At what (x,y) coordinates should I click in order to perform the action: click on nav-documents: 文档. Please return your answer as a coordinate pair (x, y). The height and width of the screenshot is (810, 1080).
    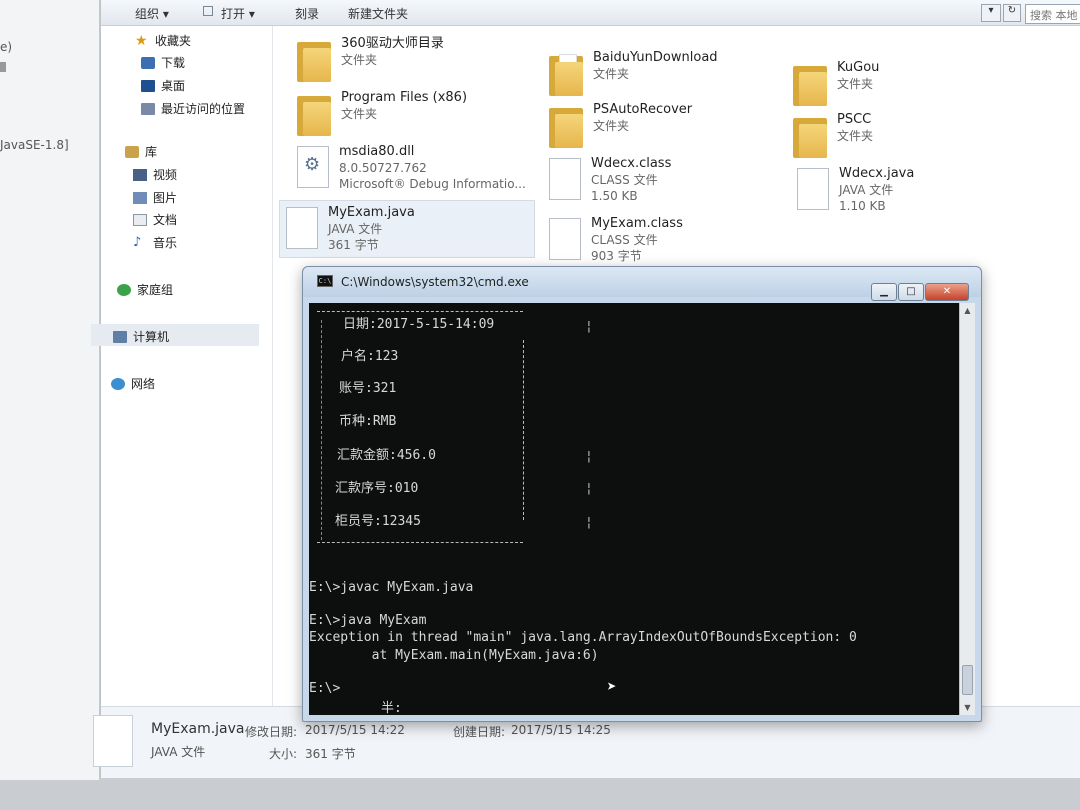
    Looking at the image, I should click on (155, 219).